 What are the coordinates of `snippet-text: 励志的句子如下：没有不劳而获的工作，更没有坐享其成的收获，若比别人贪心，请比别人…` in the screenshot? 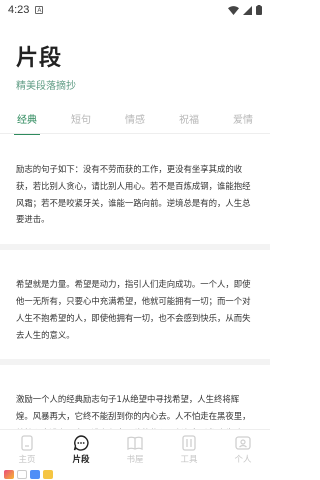 It's located at (133, 194).